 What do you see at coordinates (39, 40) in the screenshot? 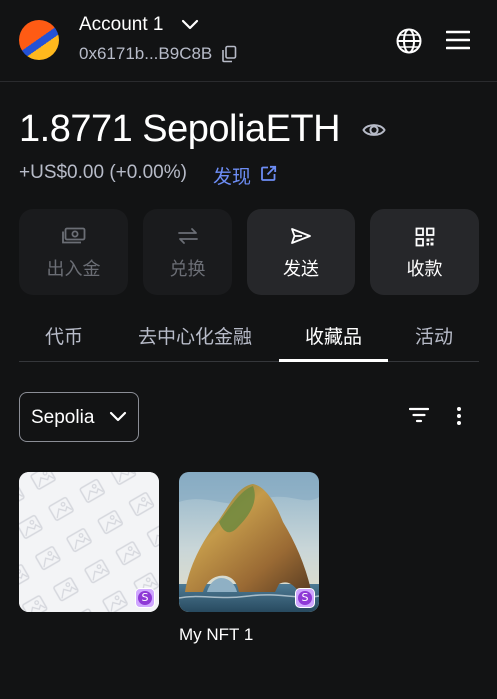
I see `account-avatar` at bounding box center [39, 40].